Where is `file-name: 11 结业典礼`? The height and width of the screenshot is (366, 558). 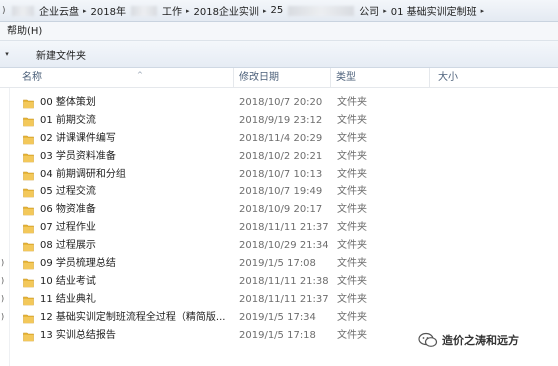
file-name: 11 结业典礼 is located at coordinates (68, 299).